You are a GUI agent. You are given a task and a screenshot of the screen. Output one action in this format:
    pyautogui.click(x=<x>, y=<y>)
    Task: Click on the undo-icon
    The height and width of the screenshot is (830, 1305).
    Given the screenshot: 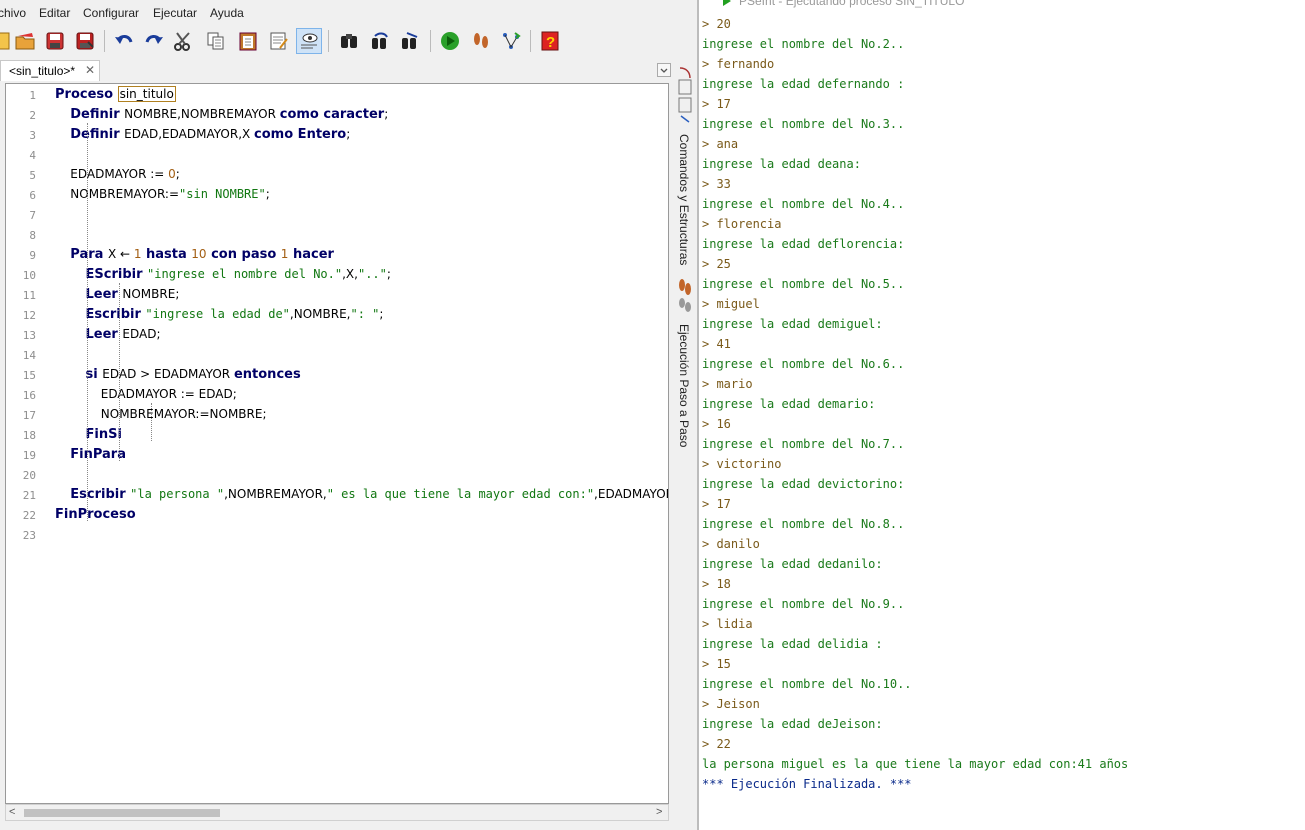 What is the action you would take?
    pyautogui.click(x=124, y=41)
    